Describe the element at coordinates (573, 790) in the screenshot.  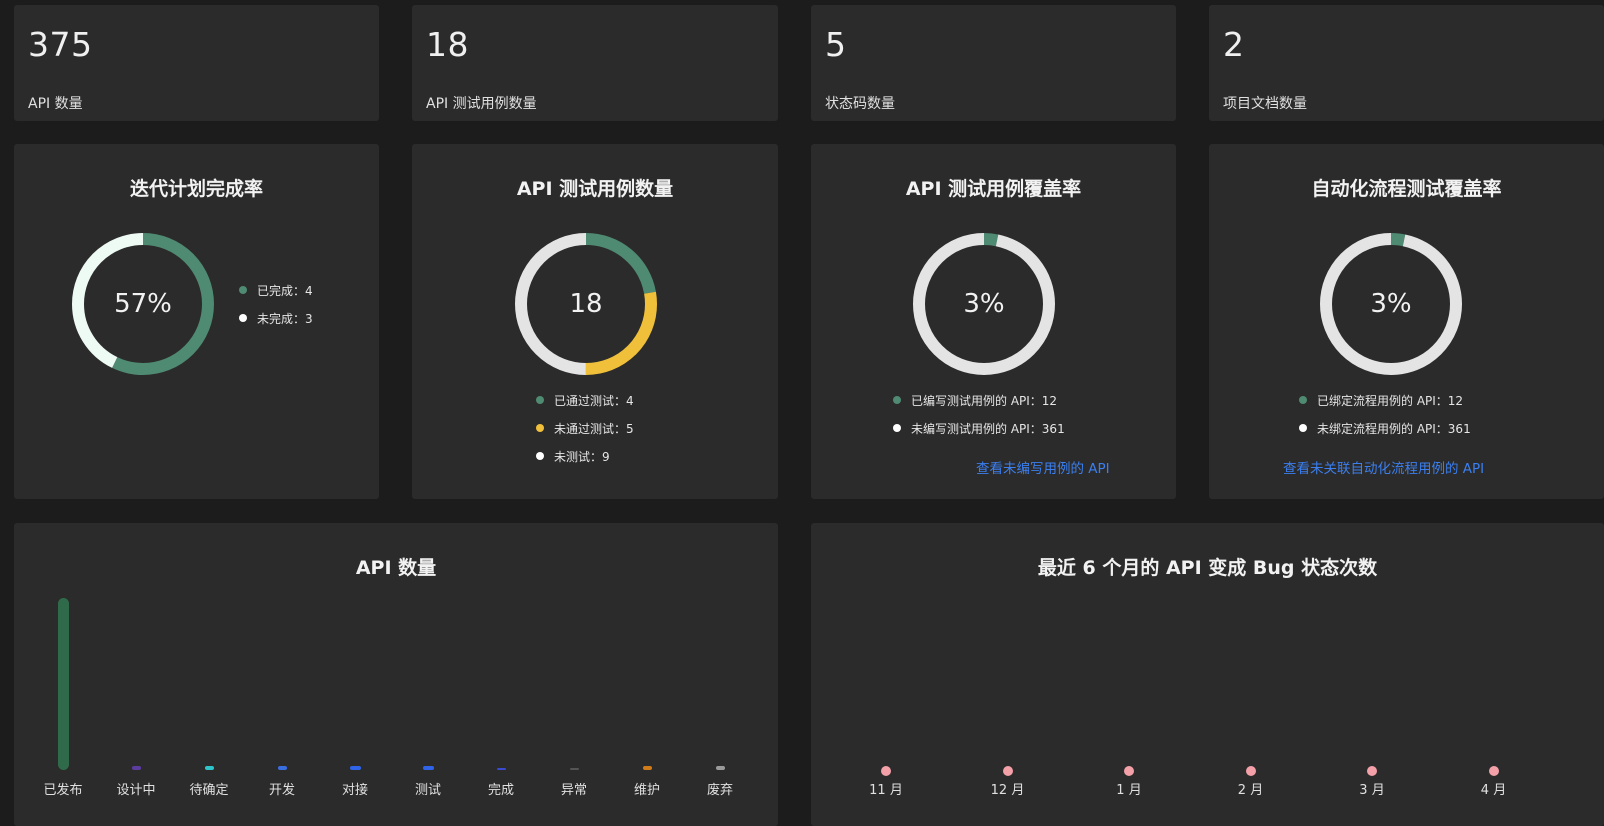
I see `x-tick-label: 异常` at that location.